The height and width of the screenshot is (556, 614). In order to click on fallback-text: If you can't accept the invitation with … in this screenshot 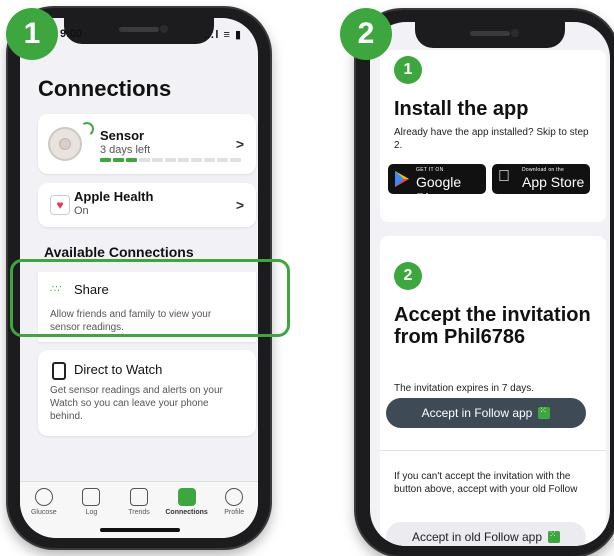, I will do `click(486, 483)`.